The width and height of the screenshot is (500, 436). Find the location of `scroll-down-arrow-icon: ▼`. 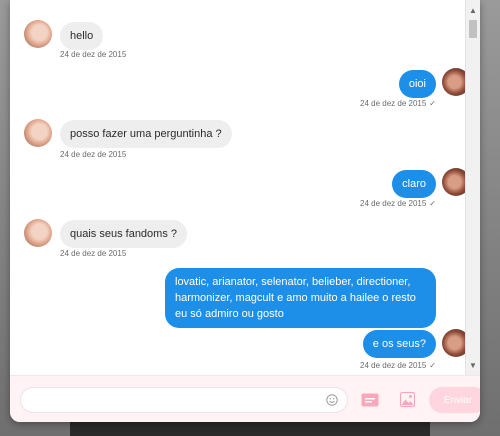

scroll-down-arrow-icon: ▼ is located at coordinates (473, 366).